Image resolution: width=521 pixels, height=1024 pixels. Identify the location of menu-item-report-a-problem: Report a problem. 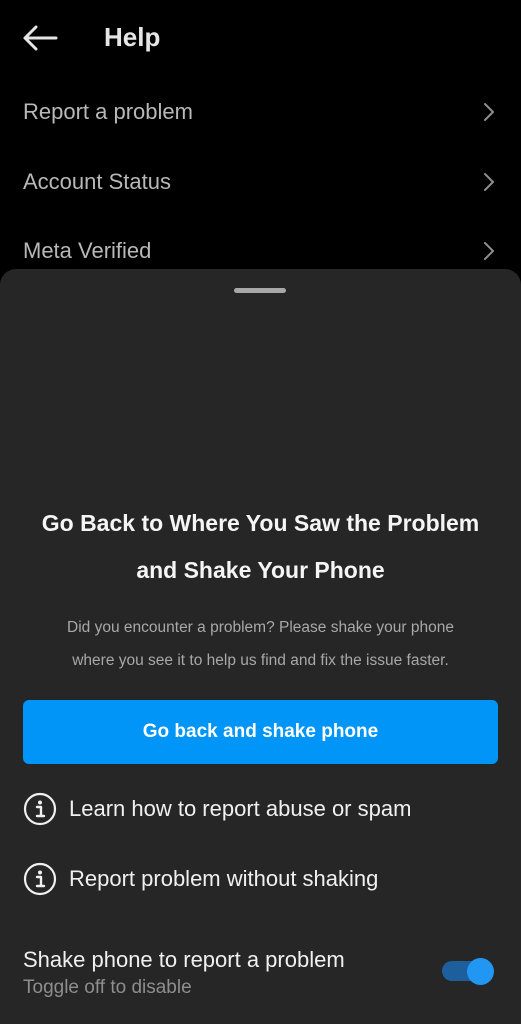
(260, 112).